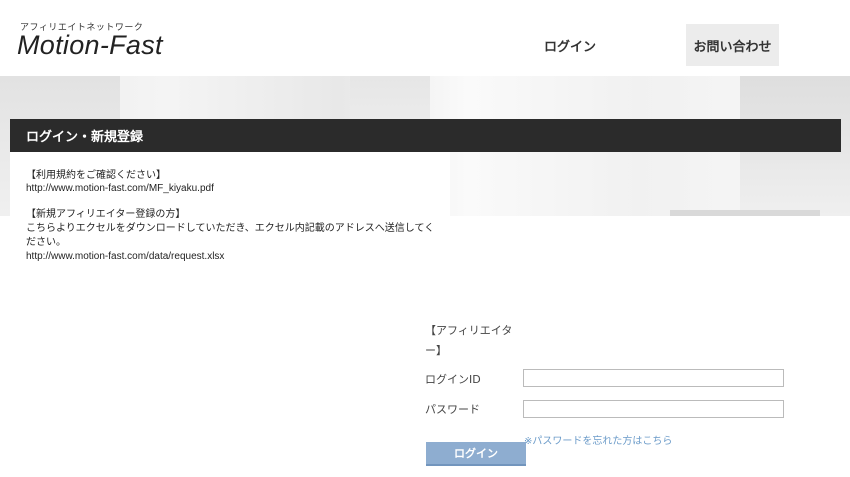 This screenshot has height=477, width=850. I want to click on form-heading: 【アフィリエイタ ー】, so click(475, 341).